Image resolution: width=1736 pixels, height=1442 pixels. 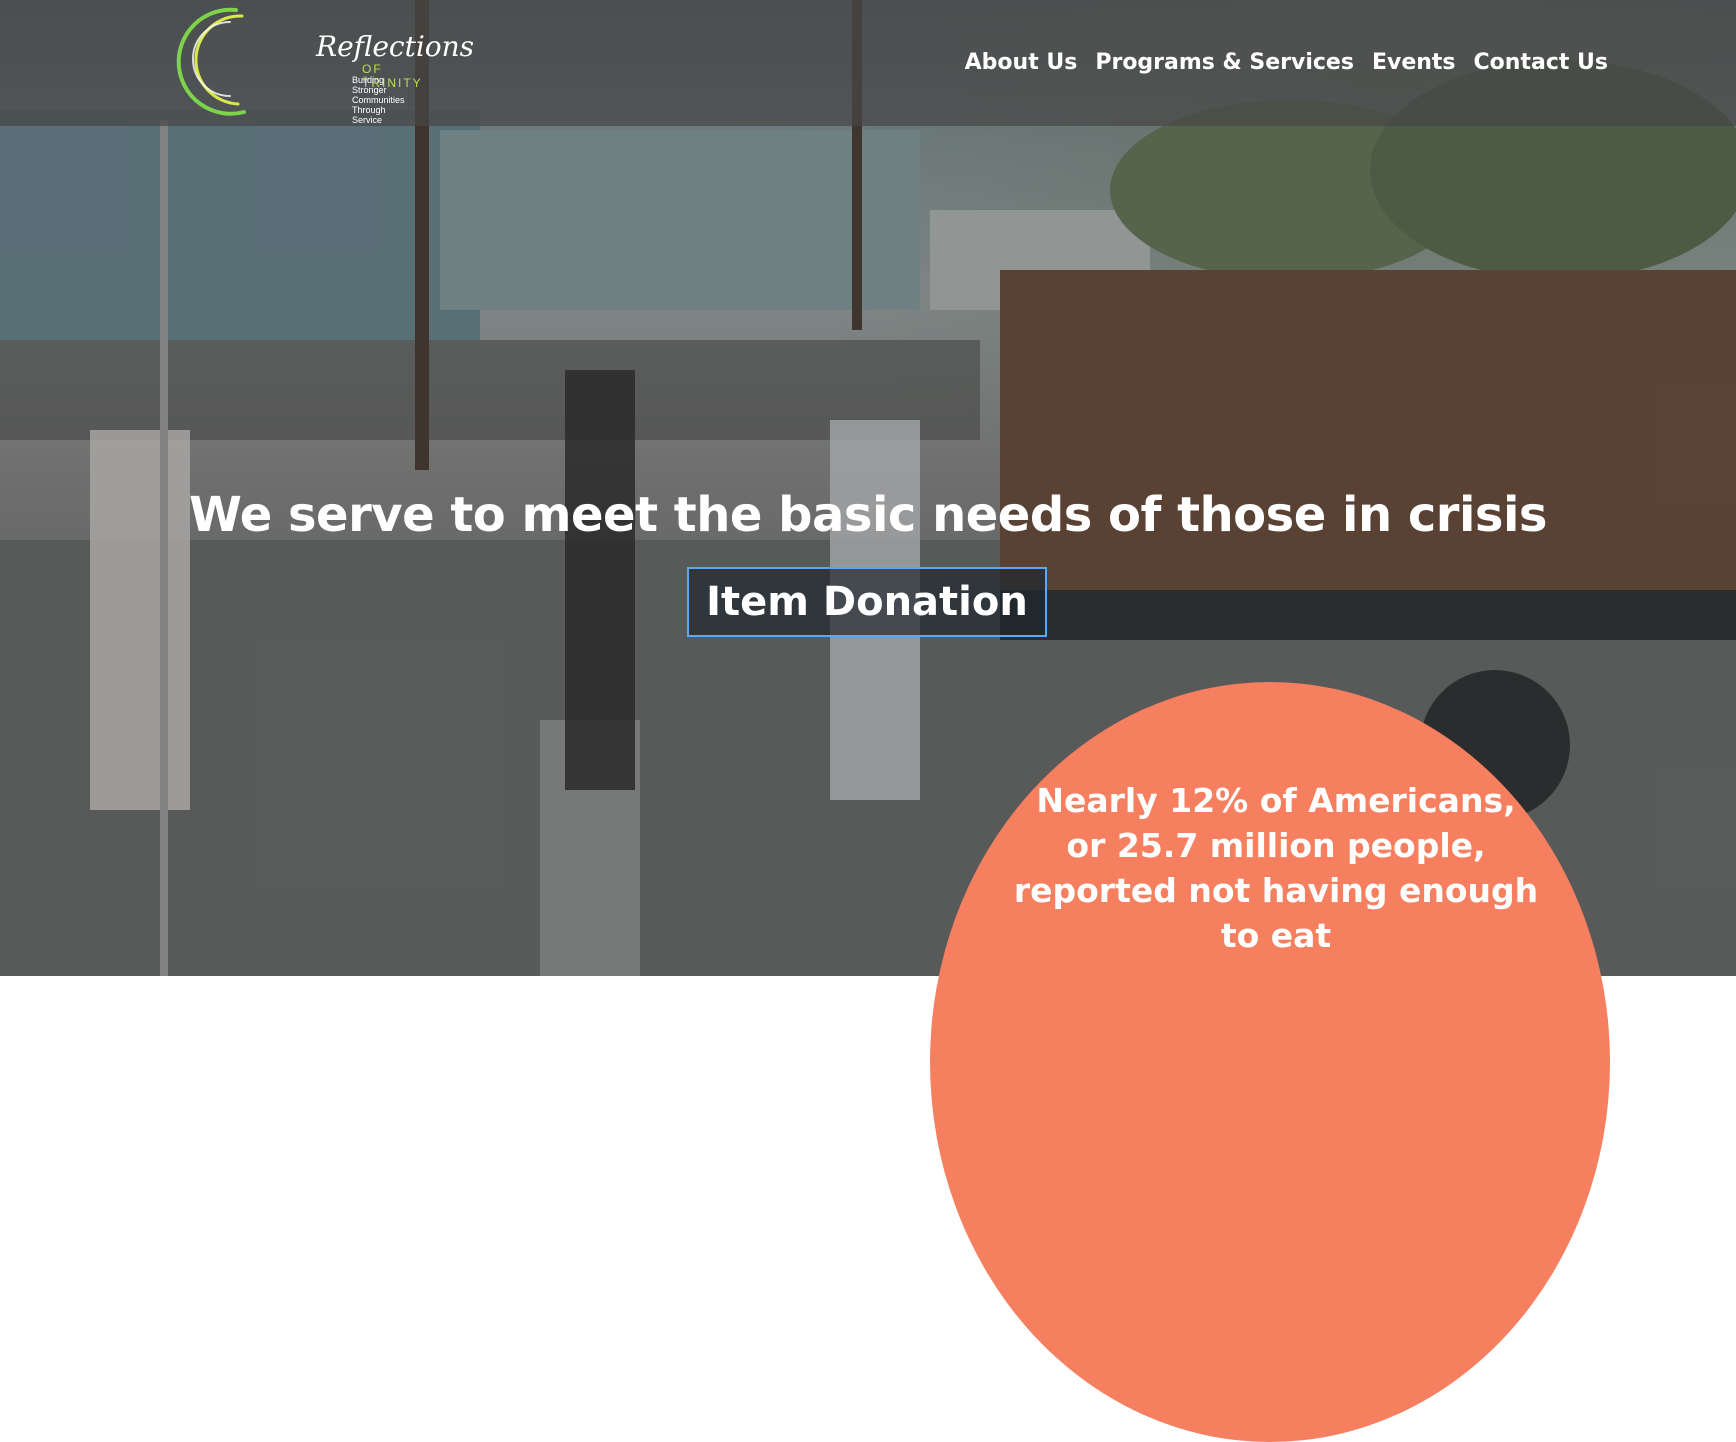 I want to click on stat-line: to eat, so click(x=1276, y=935).